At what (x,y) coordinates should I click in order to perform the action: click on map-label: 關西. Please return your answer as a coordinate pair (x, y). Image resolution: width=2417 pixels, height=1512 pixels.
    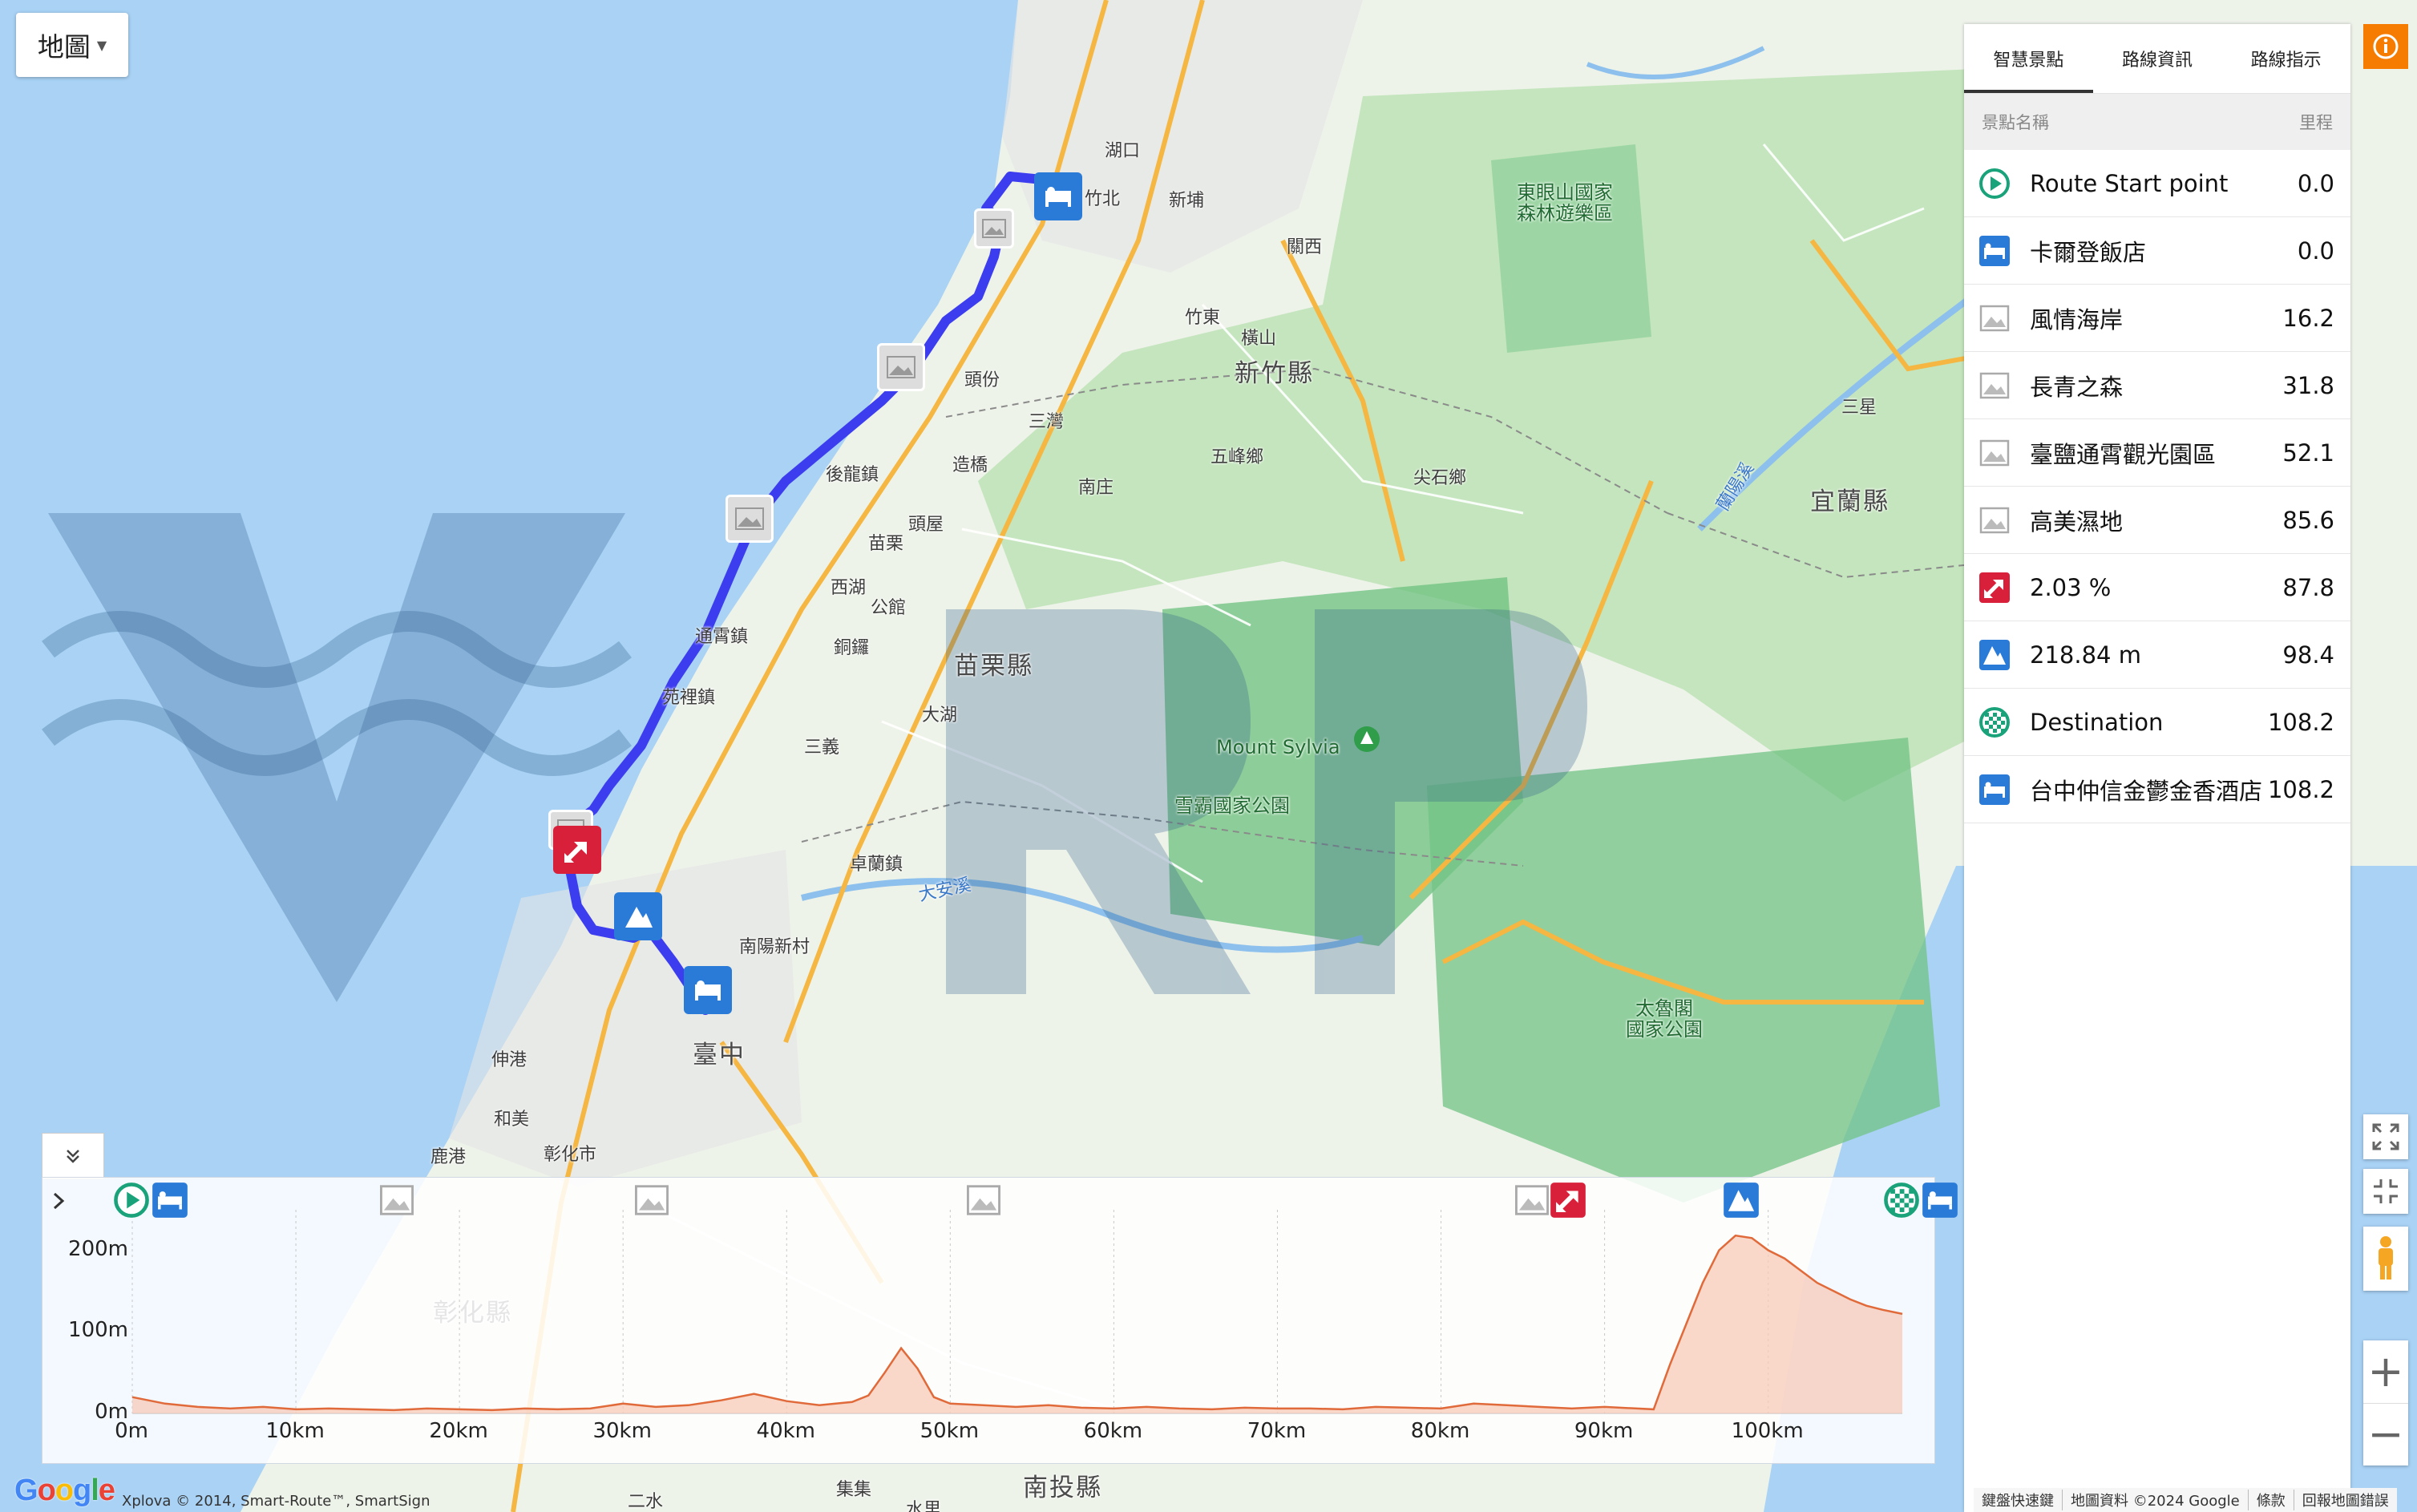
    Looking at the image, I should click on (1305, 247).